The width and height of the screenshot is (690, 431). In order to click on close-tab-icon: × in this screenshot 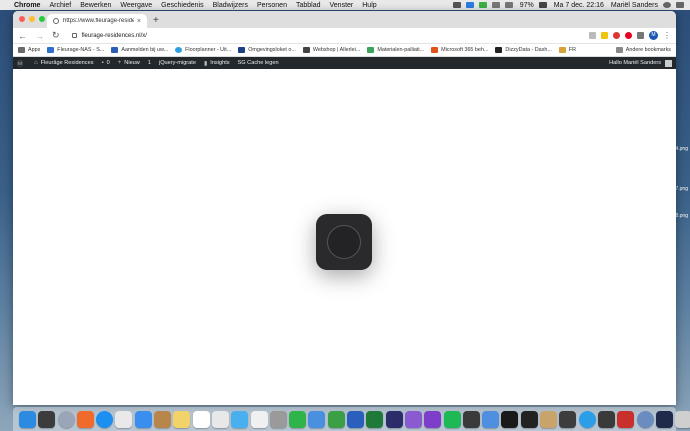, I will do `click(139, 21)`.